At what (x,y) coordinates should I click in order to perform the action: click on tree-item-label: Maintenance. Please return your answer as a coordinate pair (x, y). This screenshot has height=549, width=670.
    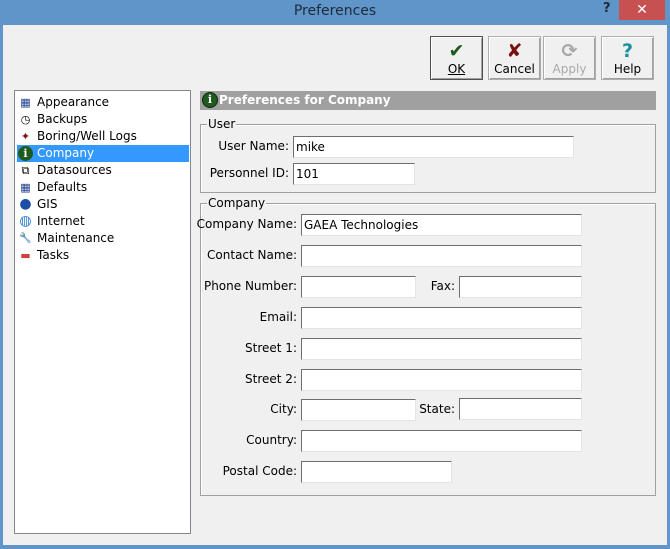
    Looking at the image, I should click on (76, 238).